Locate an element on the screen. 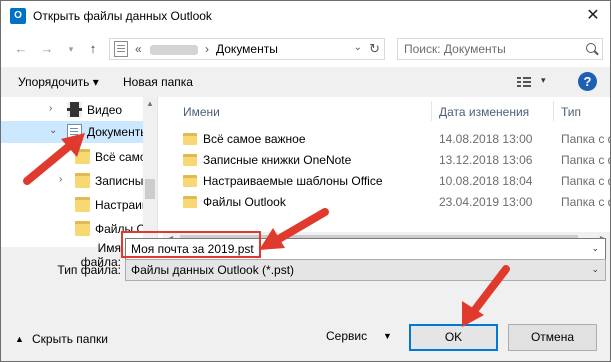 Image resolution: width=611 pixels, height=362 pixels. new-folder-button: Новая папка is located at coordinates (158, 82).